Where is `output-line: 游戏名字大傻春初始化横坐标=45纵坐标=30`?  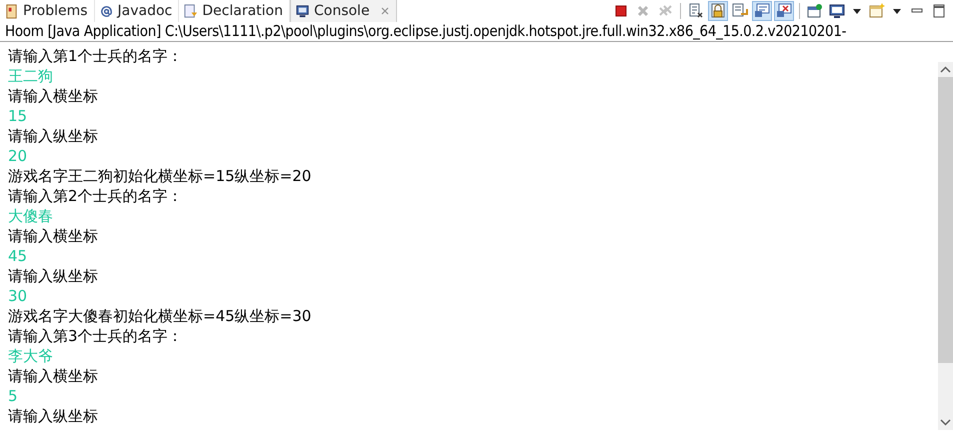 output-line: 游戏名字大傻春初始化横坐标=45纵坐标=30 is located at coordinates (160, 316).